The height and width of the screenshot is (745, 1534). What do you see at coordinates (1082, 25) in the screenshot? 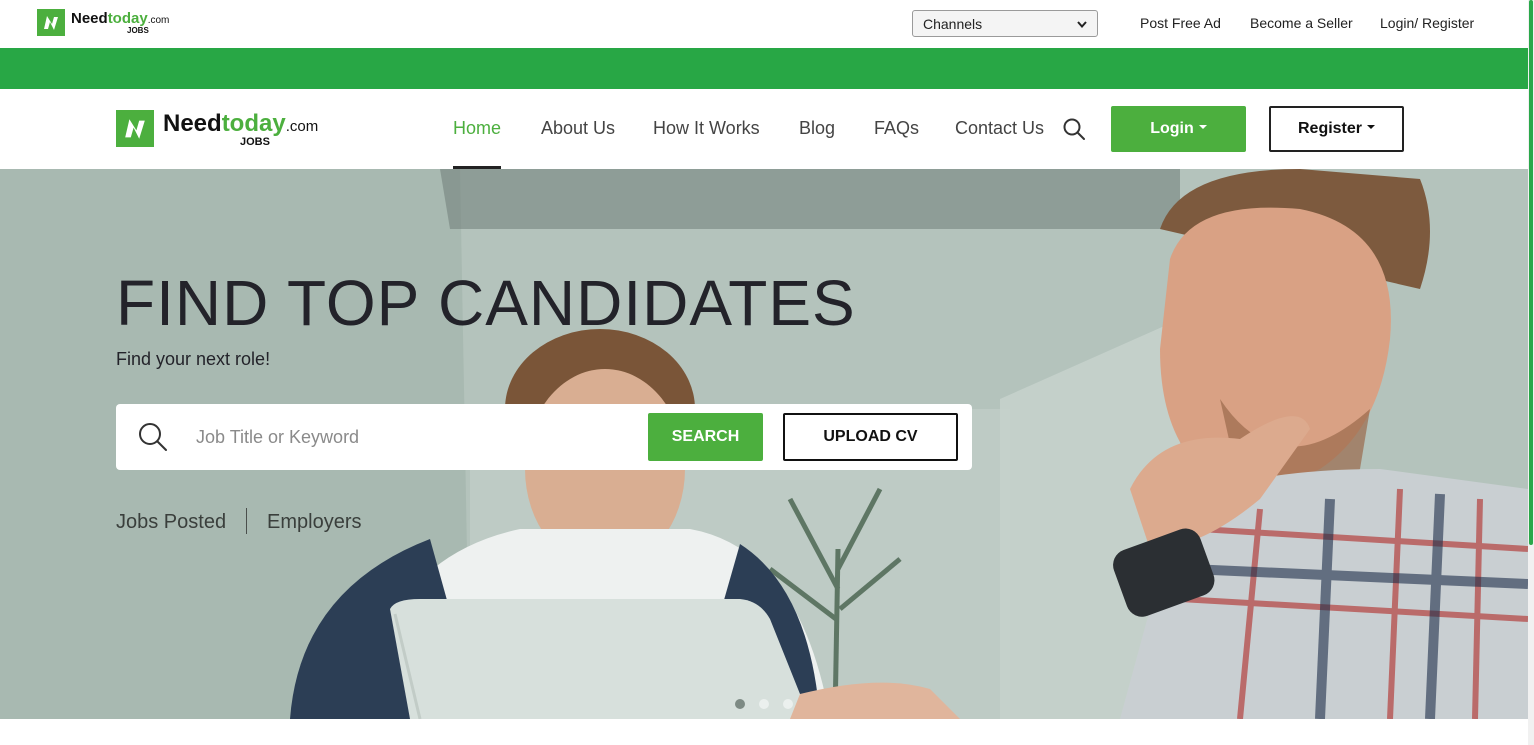
I see `chevron-down-icon` at bounding box center [1082, 25].